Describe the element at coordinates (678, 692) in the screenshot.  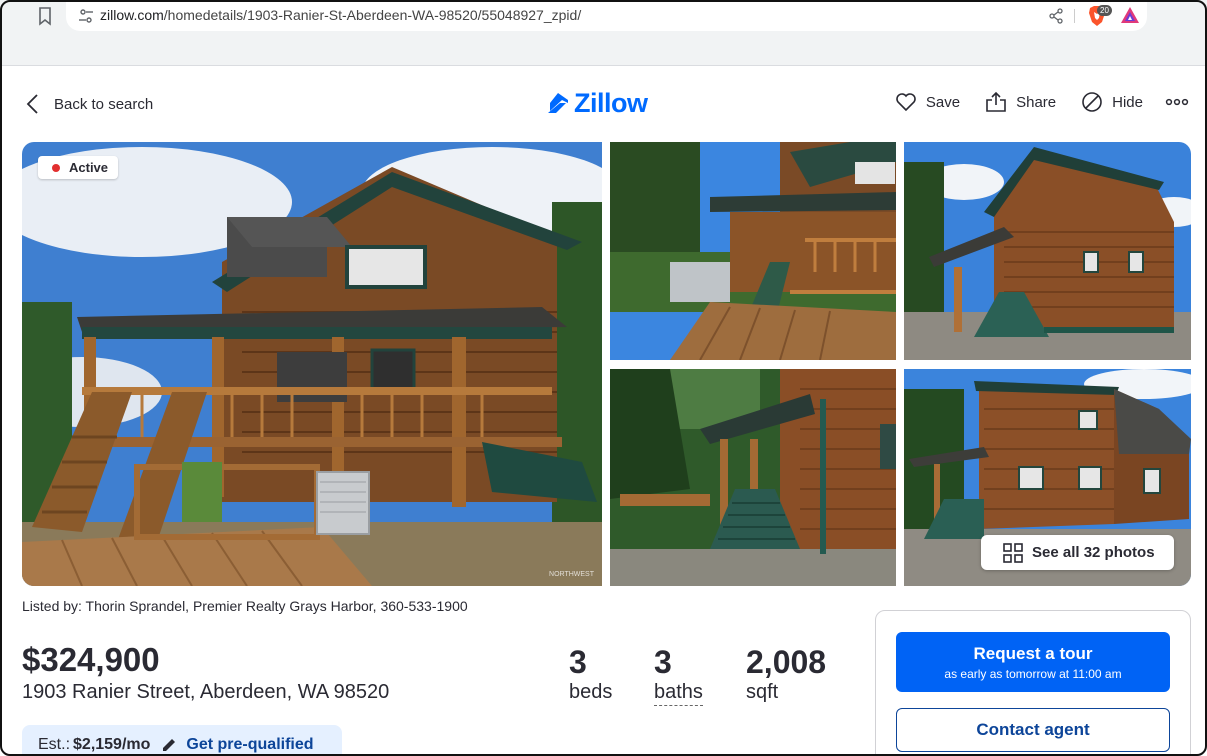
I see `baths-label: baths` at that location.